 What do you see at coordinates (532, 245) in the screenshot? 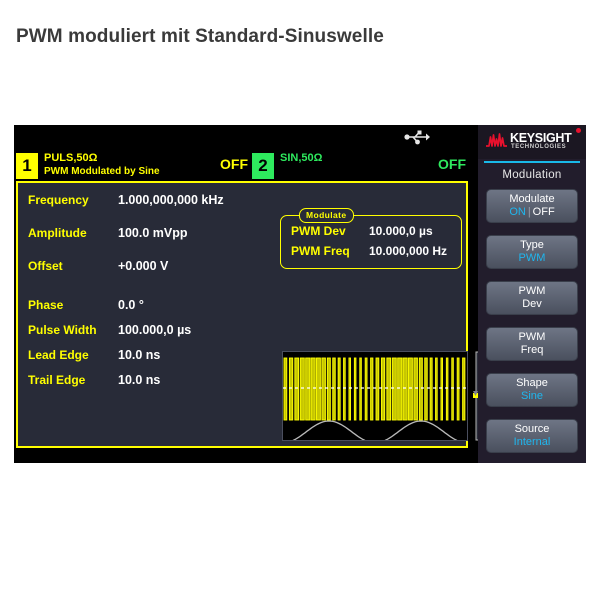
I see `softkey-label: Type` at bounding box center [532, 245].